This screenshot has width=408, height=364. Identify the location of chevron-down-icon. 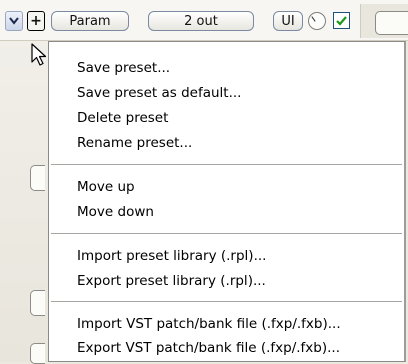
(14, 21).